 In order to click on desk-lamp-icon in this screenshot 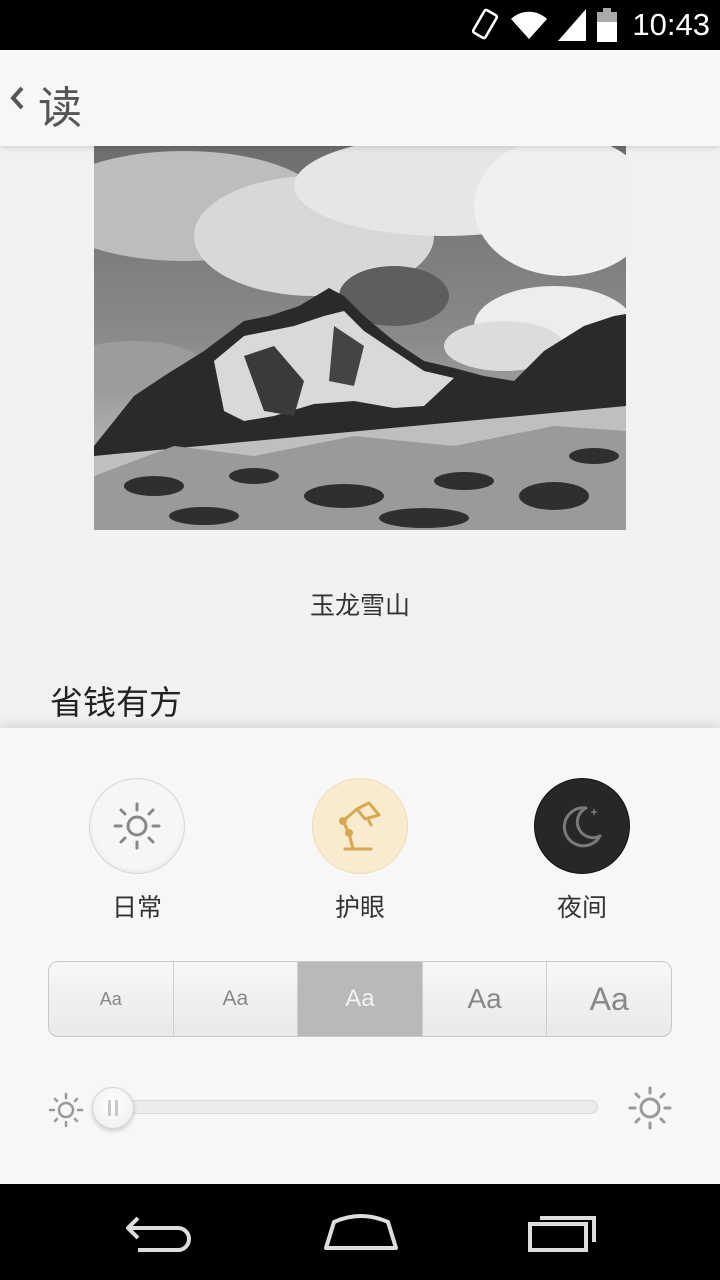, I will do `click(360, 826)`.